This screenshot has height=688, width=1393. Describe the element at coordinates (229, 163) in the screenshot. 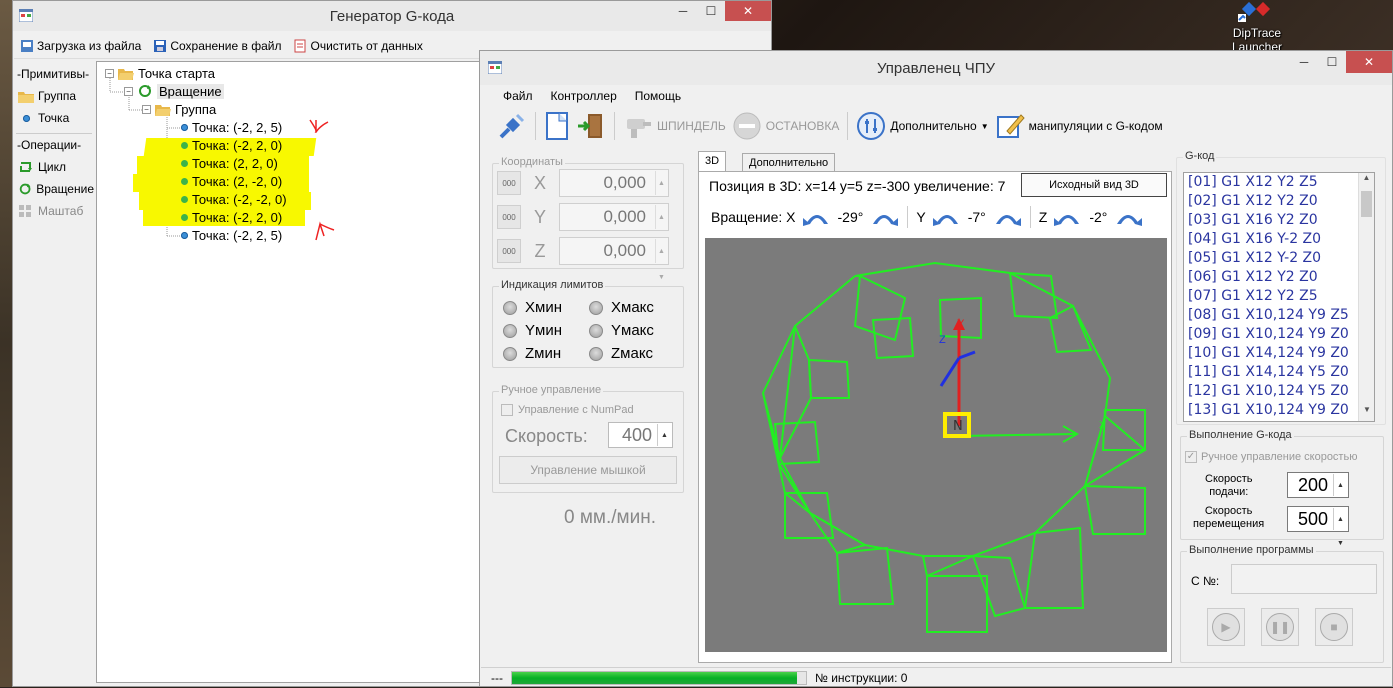

I see `tree-node-point: Точка: (2, 2, 0)` at that location.